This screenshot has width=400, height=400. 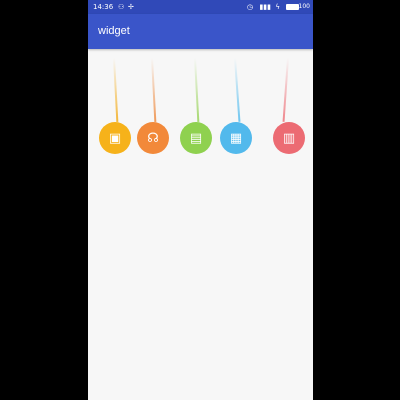 I want to click on chart-icon: ▥, so click(x=289, y=138).